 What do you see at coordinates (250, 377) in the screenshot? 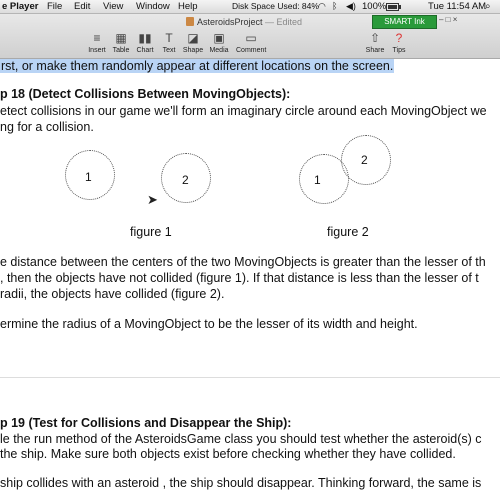
I see `page-separator` at bounding box center [250, 377].